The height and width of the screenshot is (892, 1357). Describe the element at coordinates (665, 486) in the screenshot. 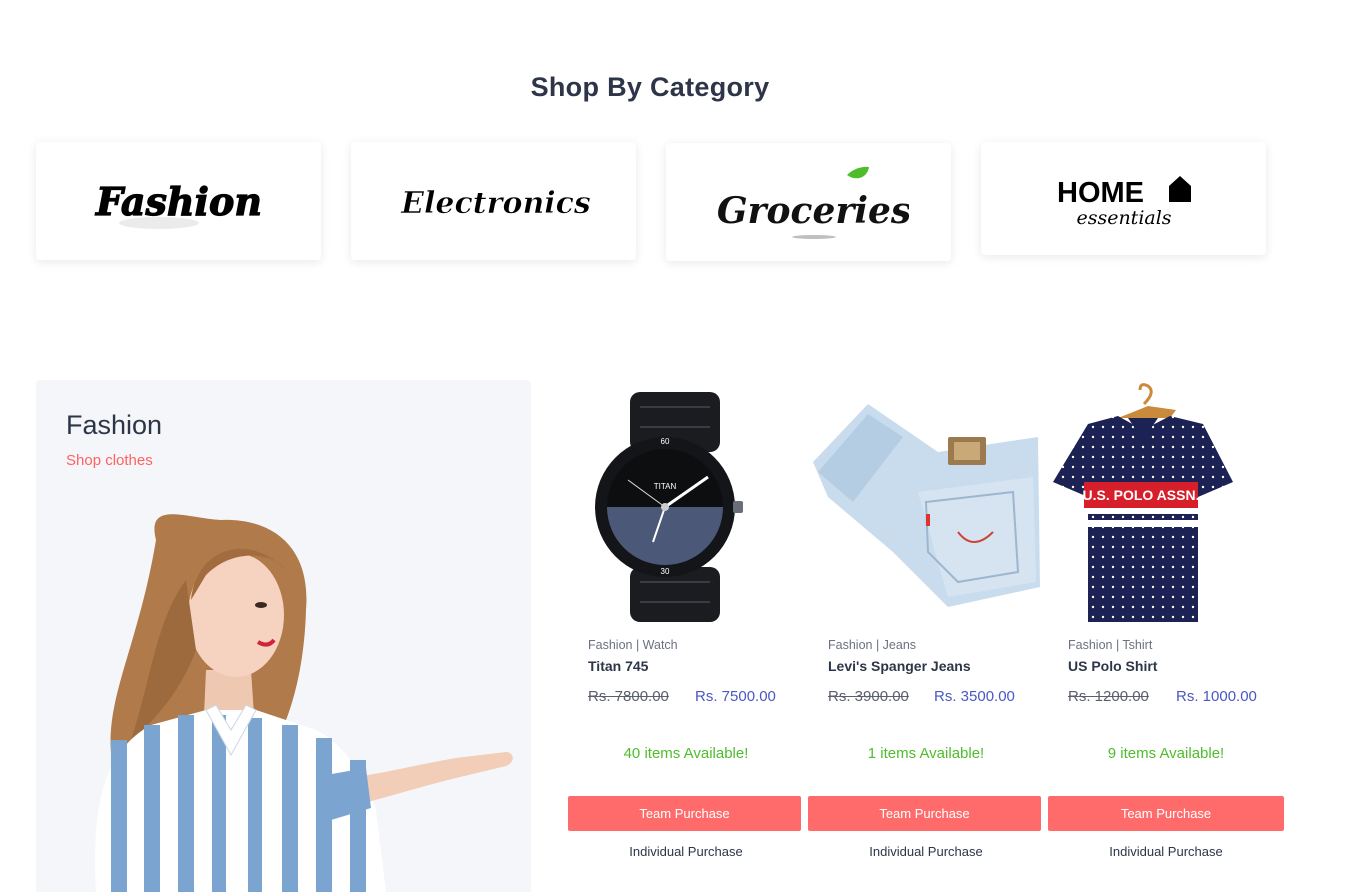

I see `svg-text: TITAN` at that location.